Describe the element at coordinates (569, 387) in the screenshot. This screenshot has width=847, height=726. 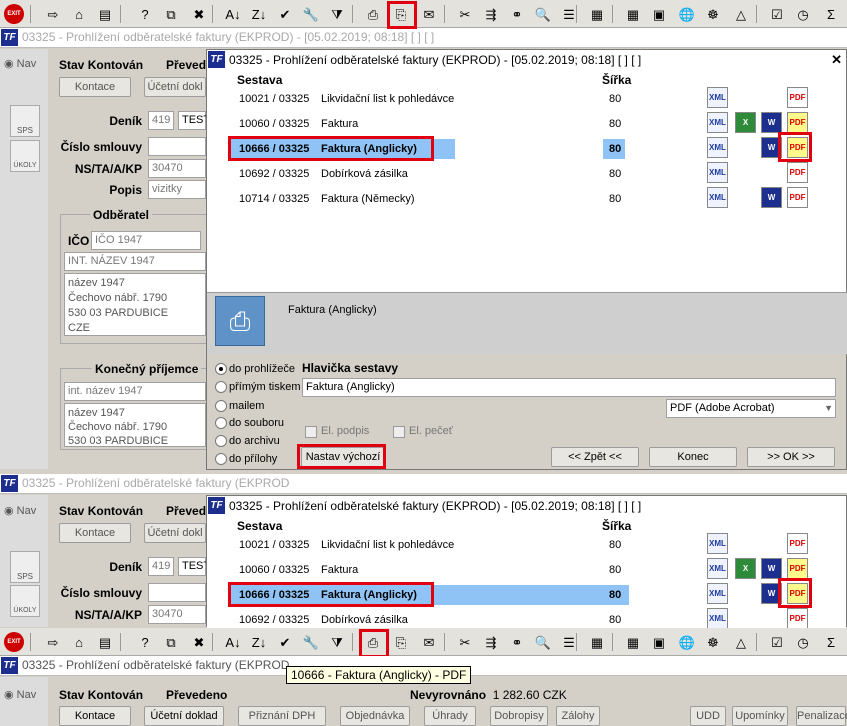
I see `hlavicka-input: Faktura (Anglicky)` at that location.